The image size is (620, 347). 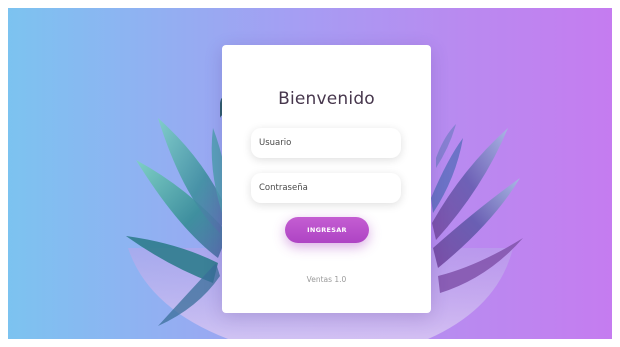 What do you see at coordinates (330, 188) in the screenshot?
I see `password-input` at bounding box center [330, 188].